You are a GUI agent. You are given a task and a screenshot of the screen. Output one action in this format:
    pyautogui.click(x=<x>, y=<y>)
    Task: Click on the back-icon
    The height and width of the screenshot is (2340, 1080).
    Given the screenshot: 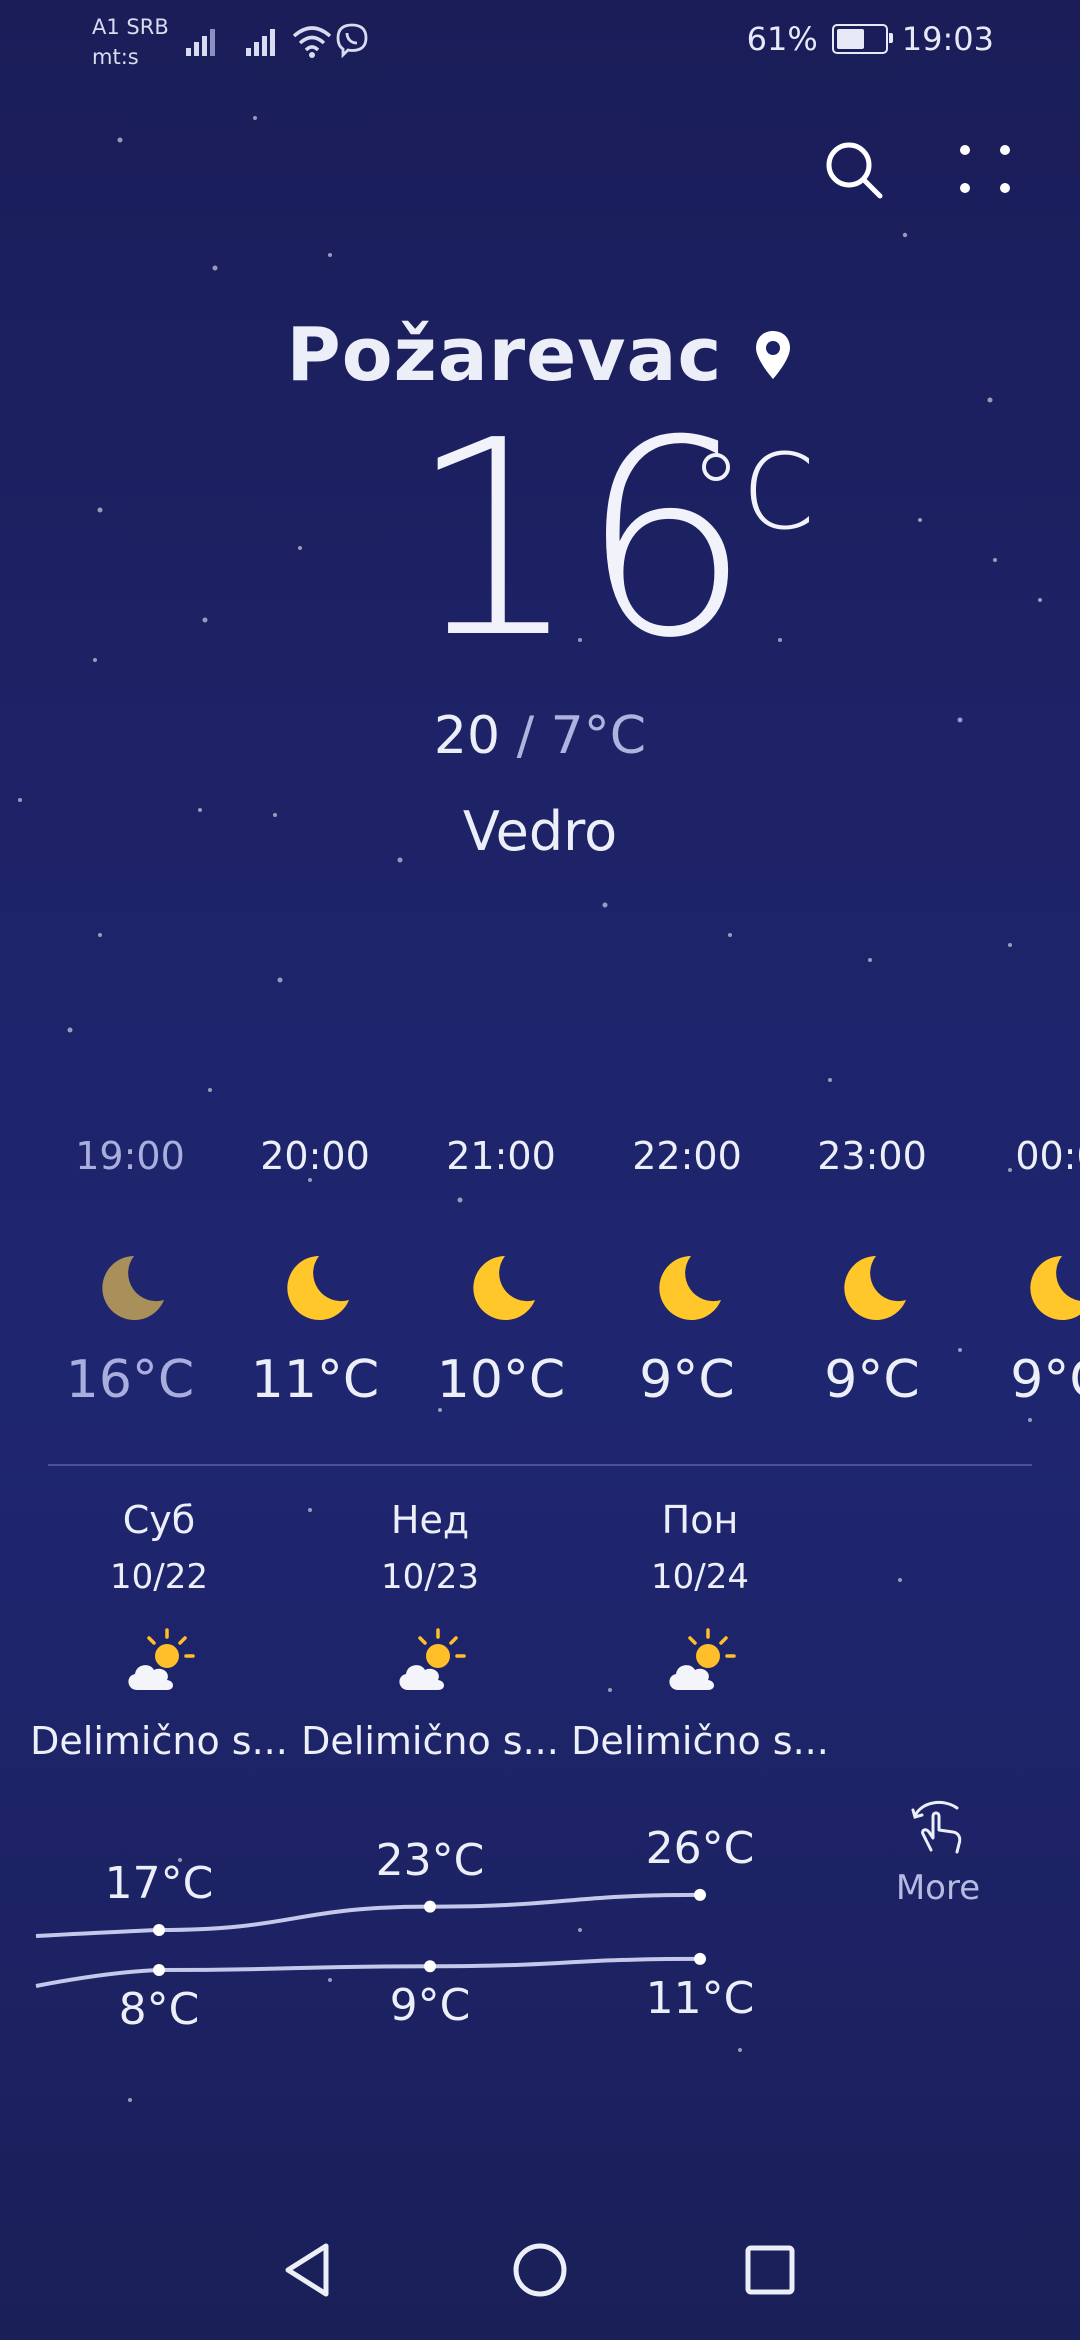 What is the action you would take?
    pyautogui.click(x=310, y=2270)
    